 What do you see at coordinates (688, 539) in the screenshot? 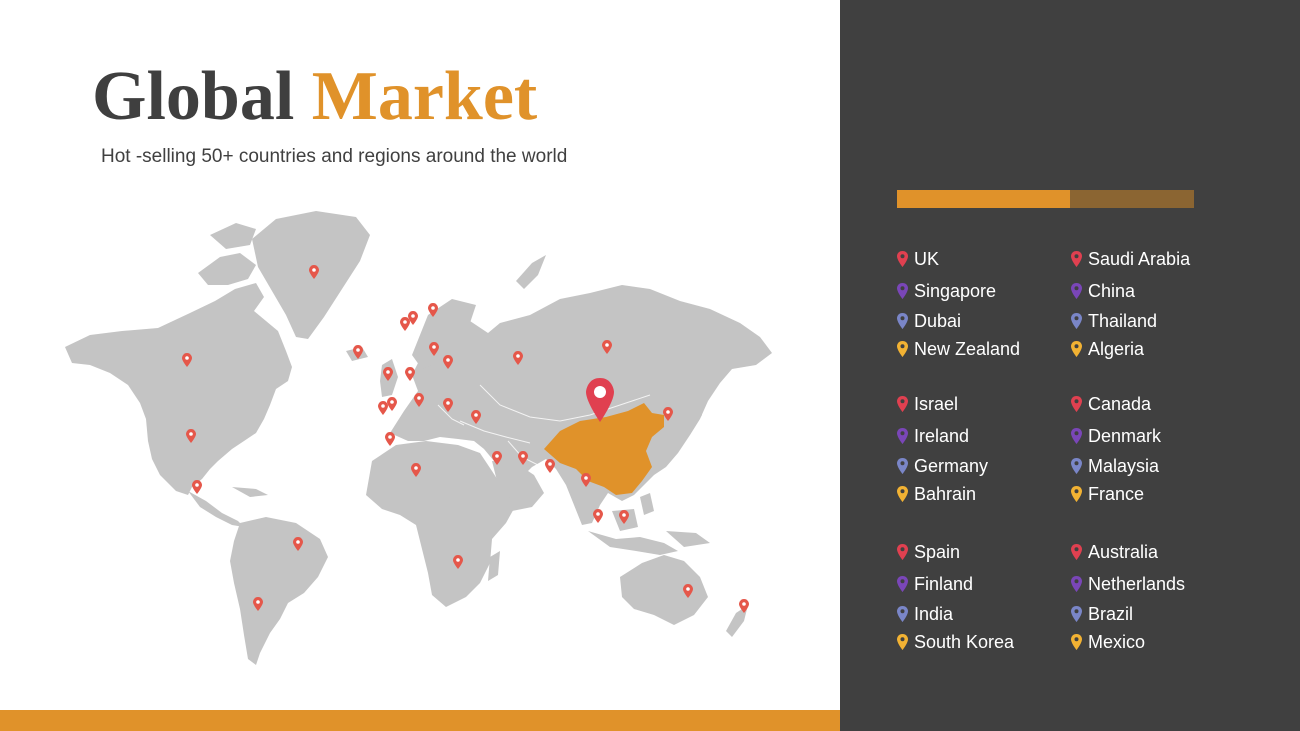
I see `new-guinea` at bounding box center [688, 539].